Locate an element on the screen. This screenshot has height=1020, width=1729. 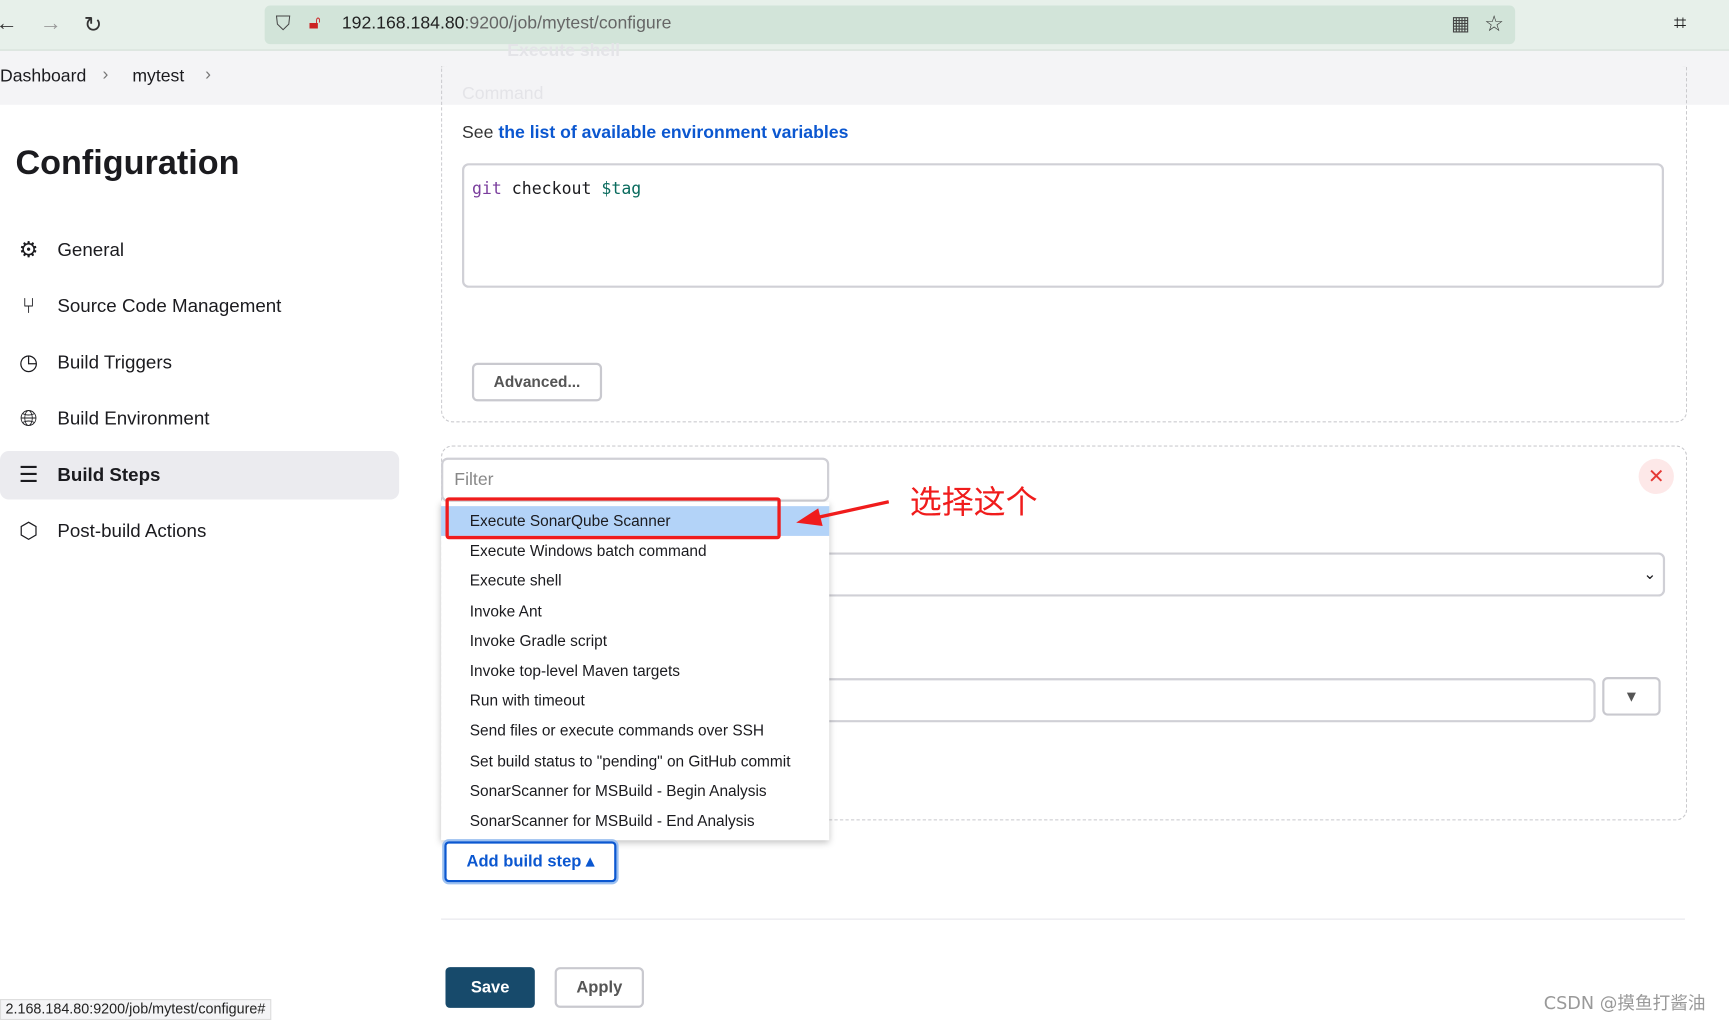
dropdown-button: ▼ is located at coordinates (1631, 696).